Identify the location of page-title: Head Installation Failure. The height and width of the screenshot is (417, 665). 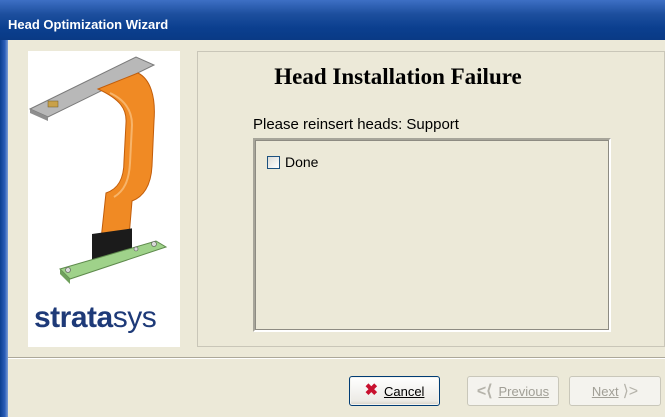
(398, 76).